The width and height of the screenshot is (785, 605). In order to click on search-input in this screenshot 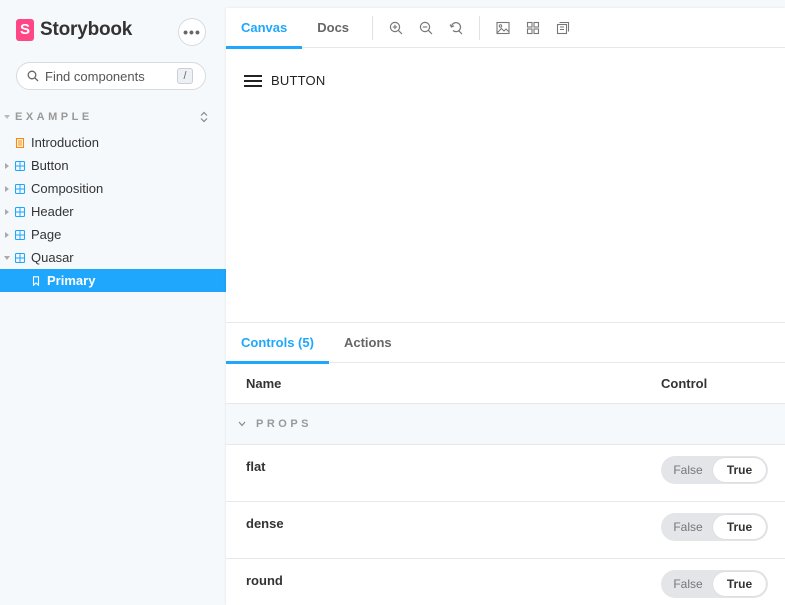, I will do `click(105, 76)`.